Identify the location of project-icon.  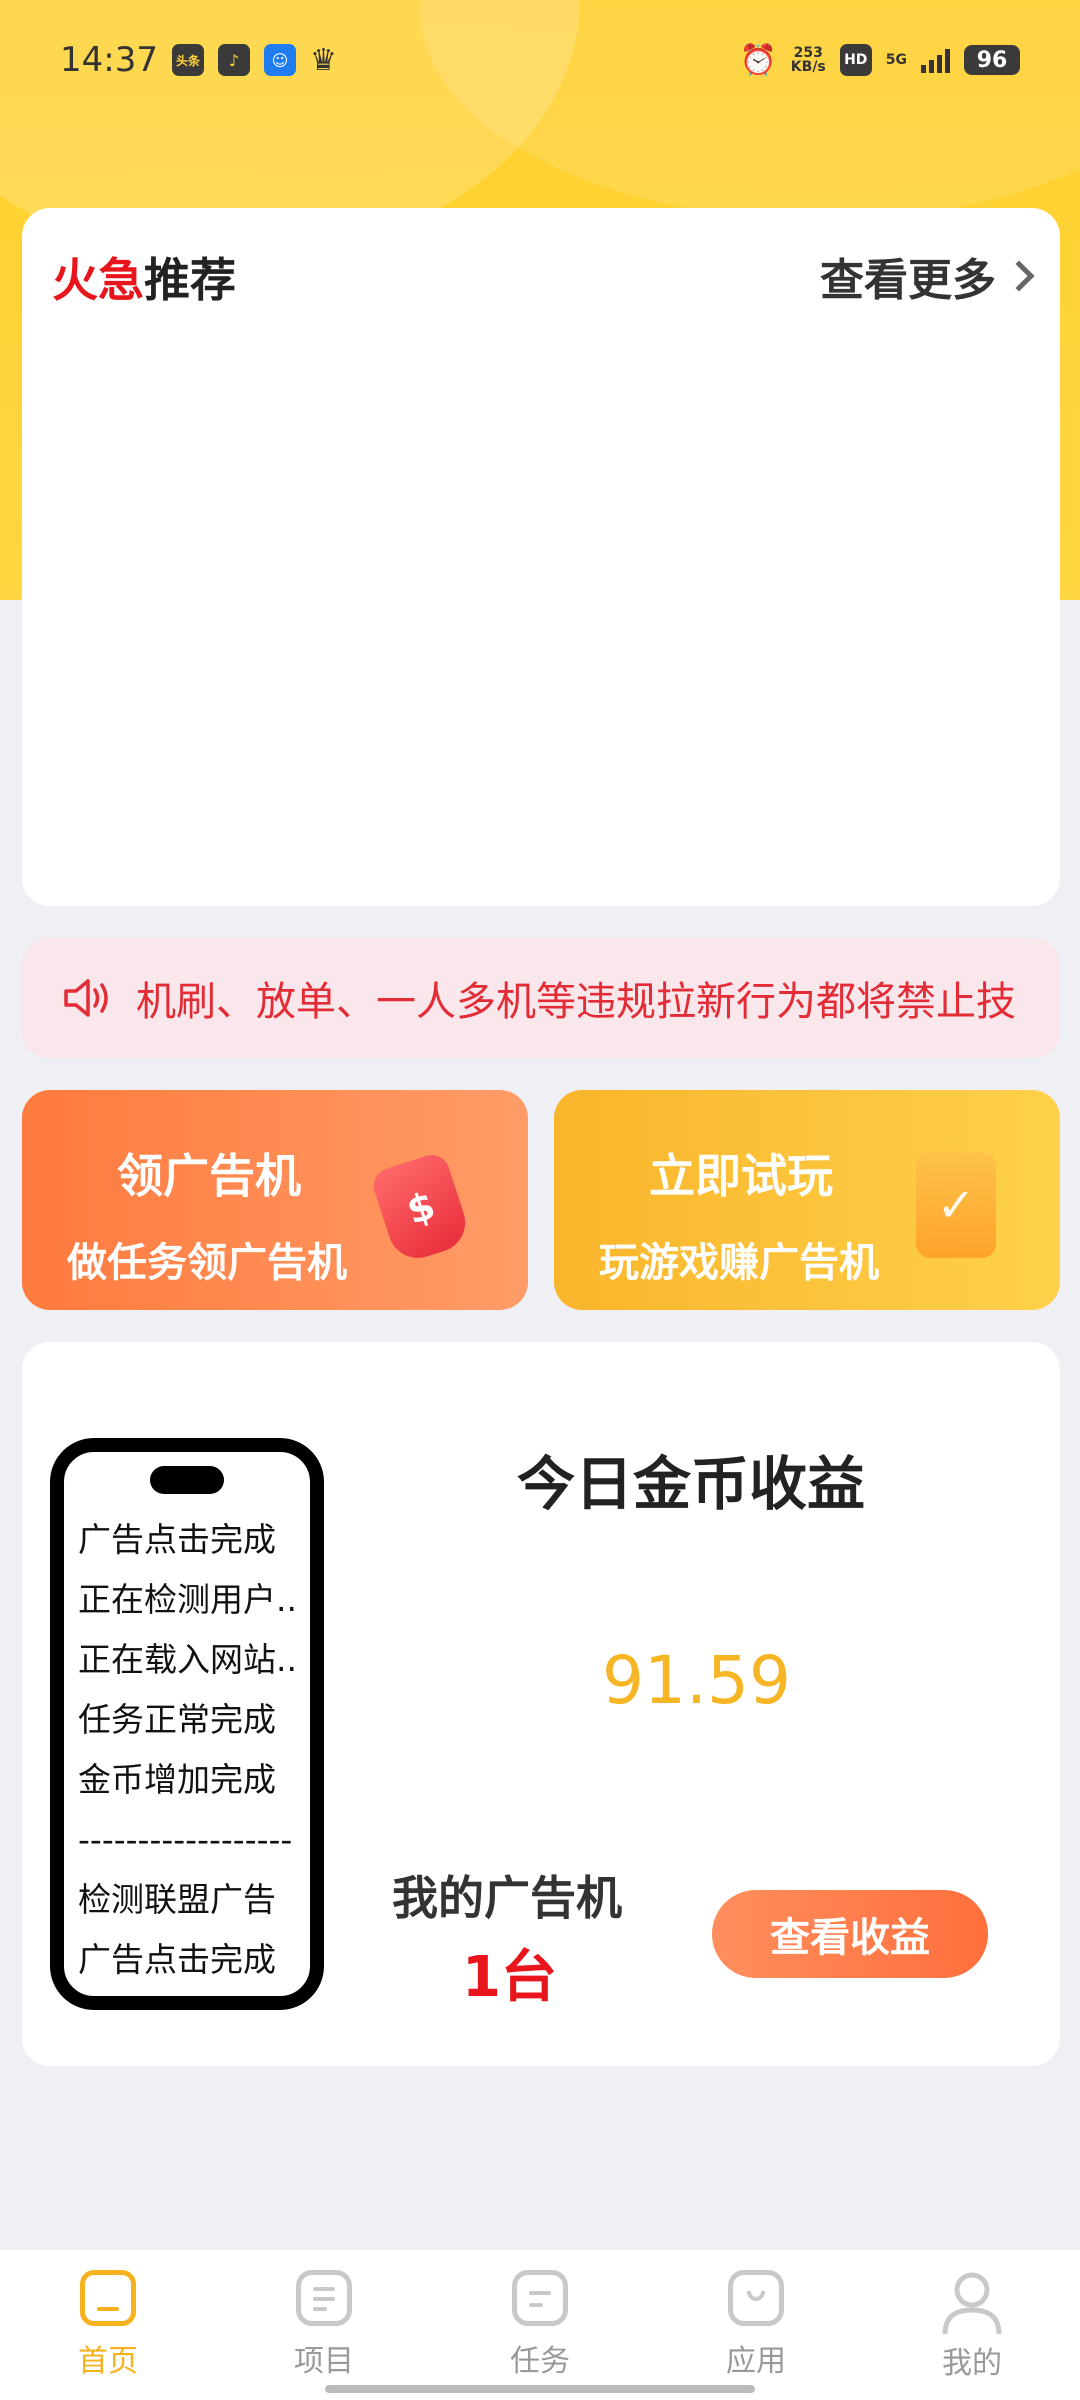
(324, 2298).